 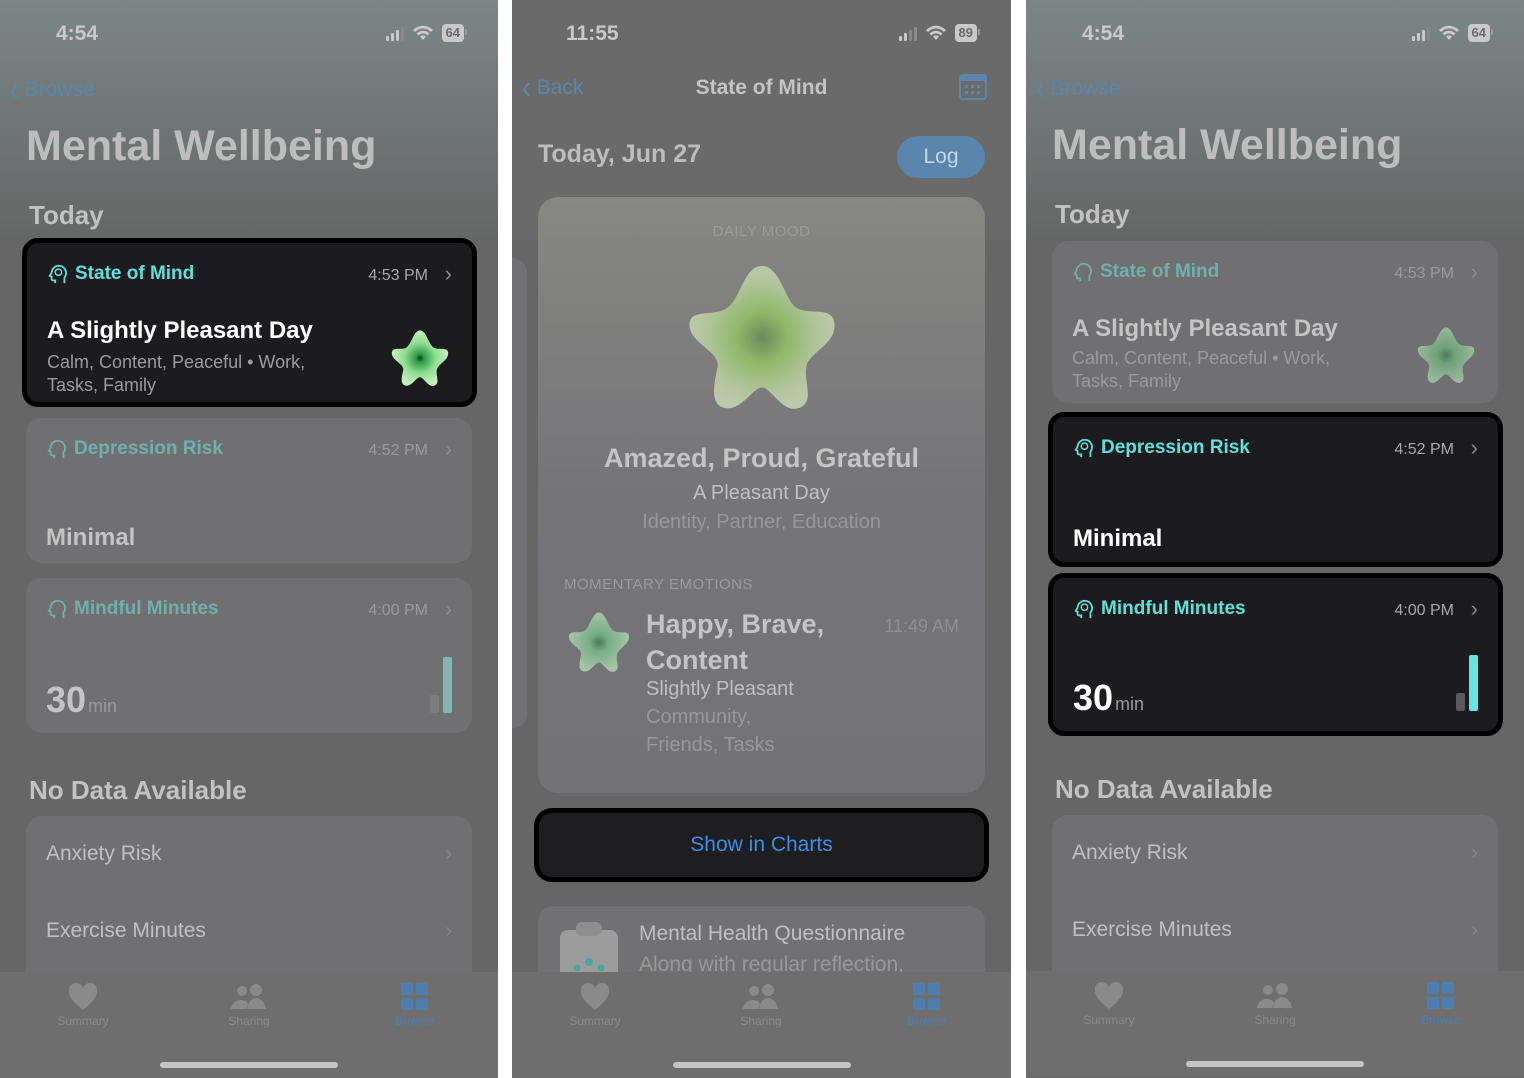 What do you see at coordinates (201, 146) in the screenshot?
I see `page-title: Mental Wellbeing` at bounding box center [201, 146].